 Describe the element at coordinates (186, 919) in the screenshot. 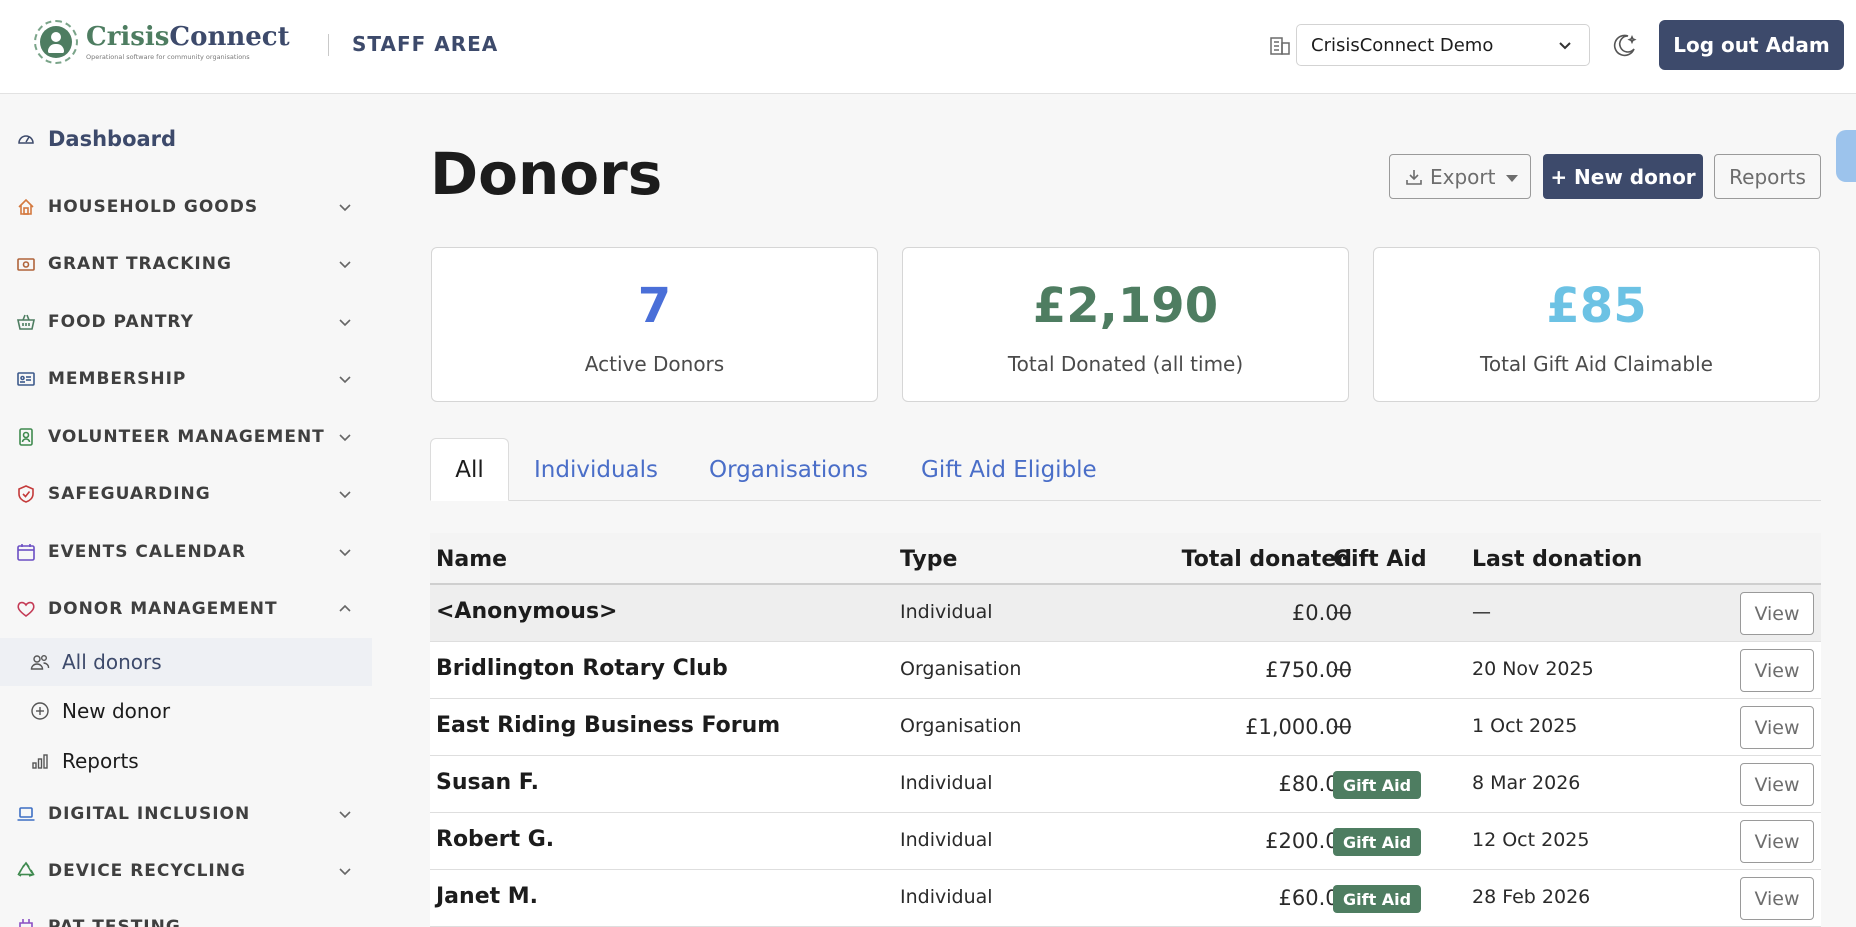

I see `sidebar-section-pat-testing: PAT TESTING` at that location.